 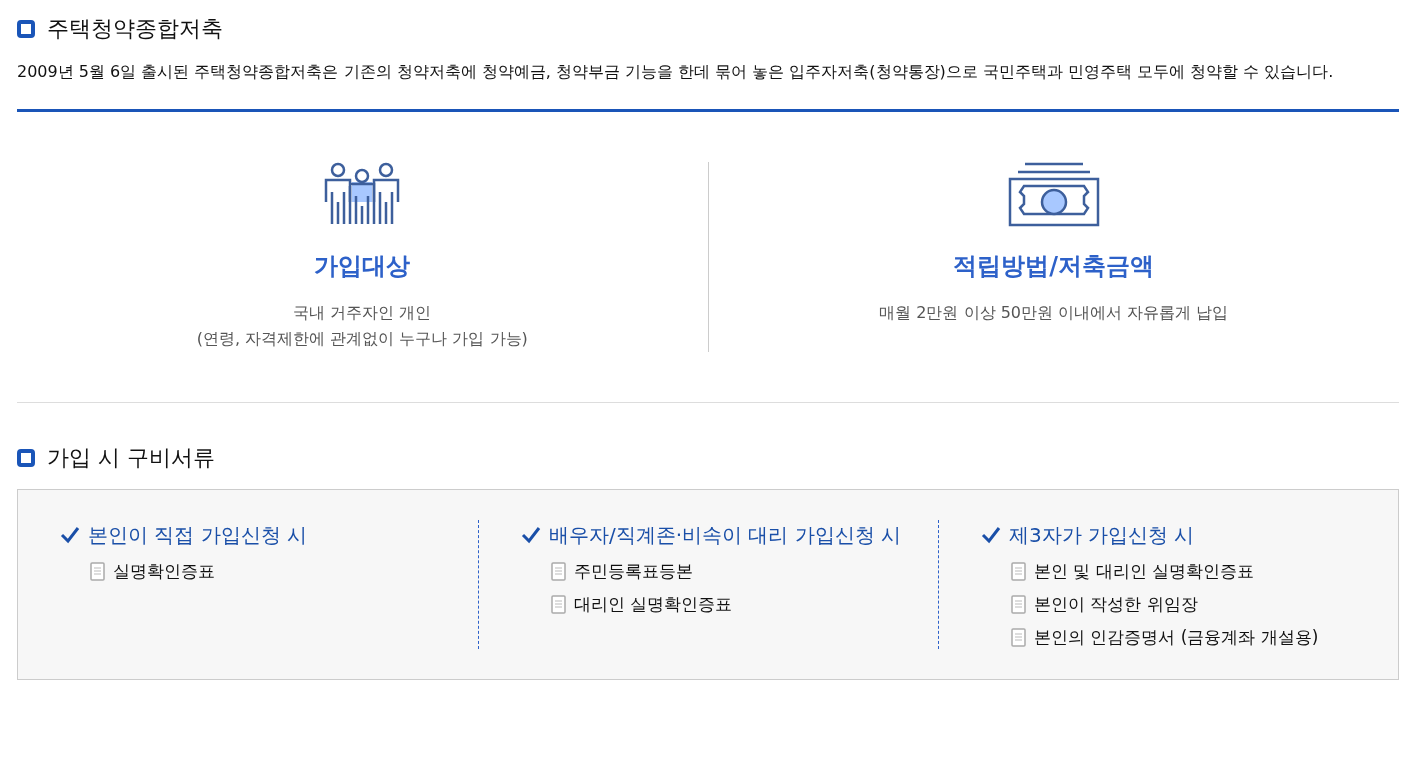 What do you see at coordinates (725, 535) in the screenshot?
I see `case-title: 배우자/직계존·비속이 대리 가입신청 시` at bounding box center [725, 535].